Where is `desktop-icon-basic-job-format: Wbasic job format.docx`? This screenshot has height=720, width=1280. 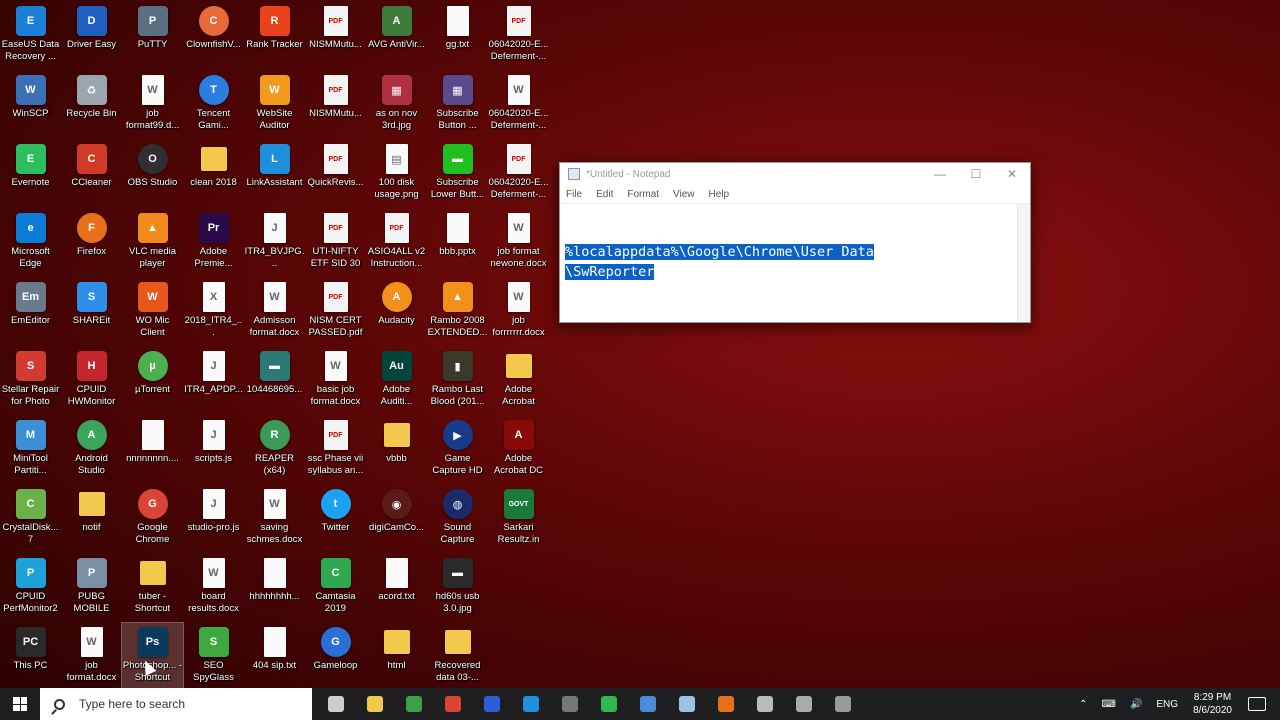 desktop-icon-basic-job-format: Wbasic job format.docx is located at coordinates (335, 381).